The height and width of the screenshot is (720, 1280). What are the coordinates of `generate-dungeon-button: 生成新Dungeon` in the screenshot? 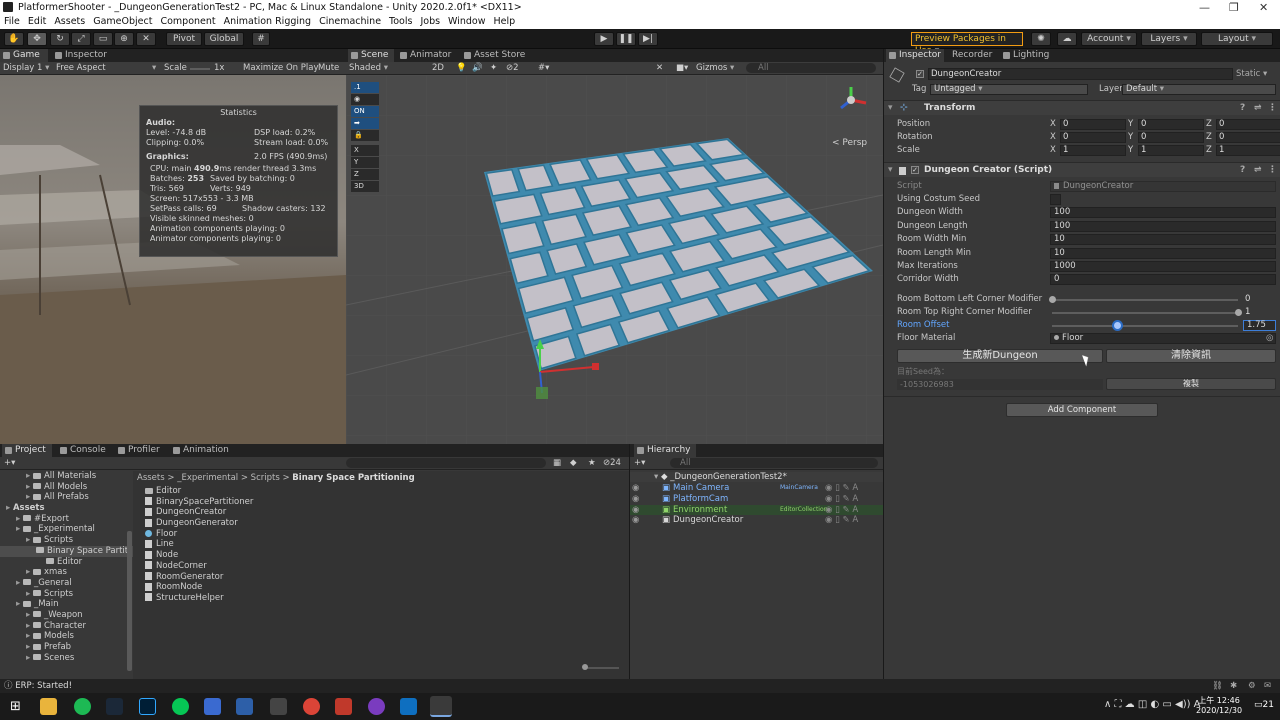 It's located at (1000, 356).